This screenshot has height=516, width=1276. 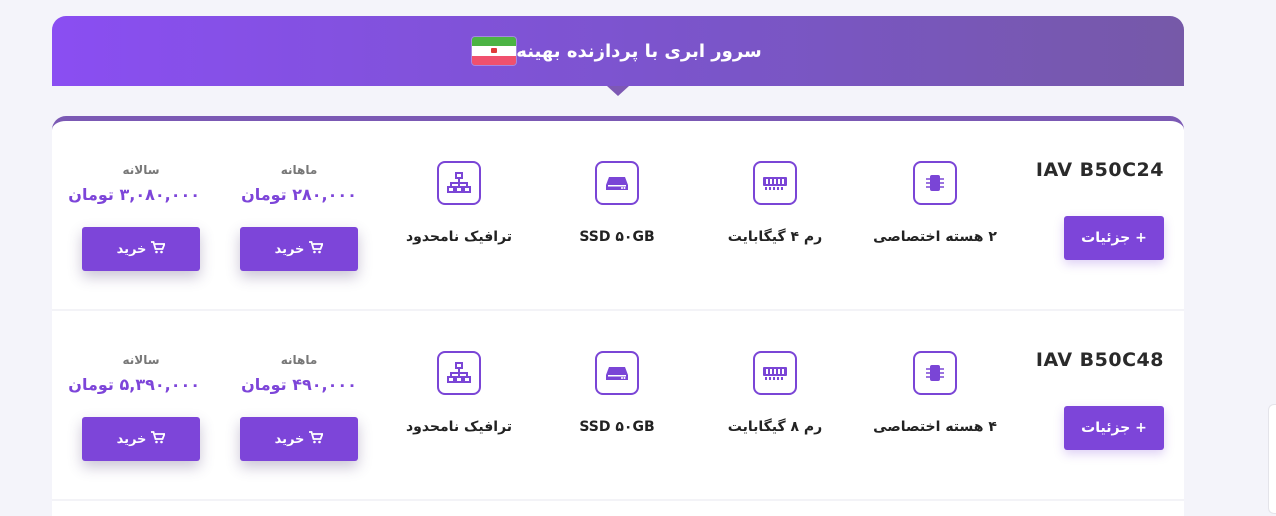 I want to click on cpu-label: ۲ هسته اختصاصی, so click(x=935, y=237).